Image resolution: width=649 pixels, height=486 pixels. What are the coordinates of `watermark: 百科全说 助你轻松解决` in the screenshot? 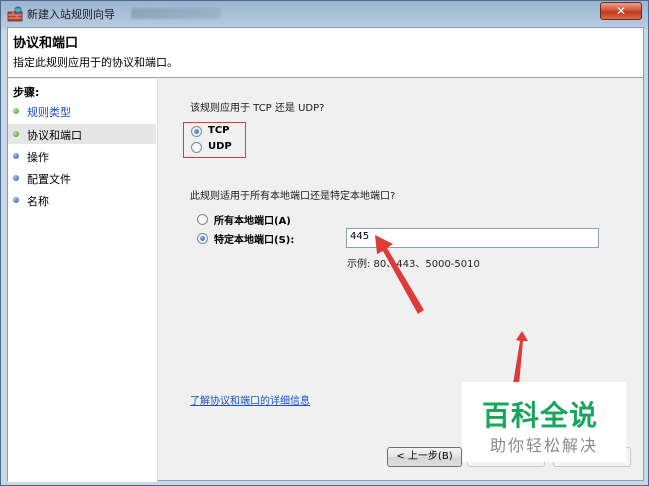 It's located at (544, 422).